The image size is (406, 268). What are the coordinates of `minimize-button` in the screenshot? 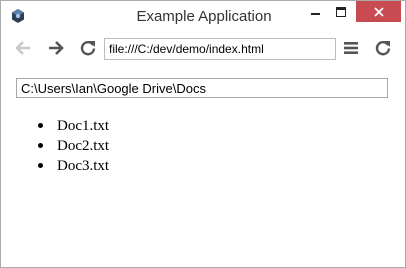 It's located at (315, 11).